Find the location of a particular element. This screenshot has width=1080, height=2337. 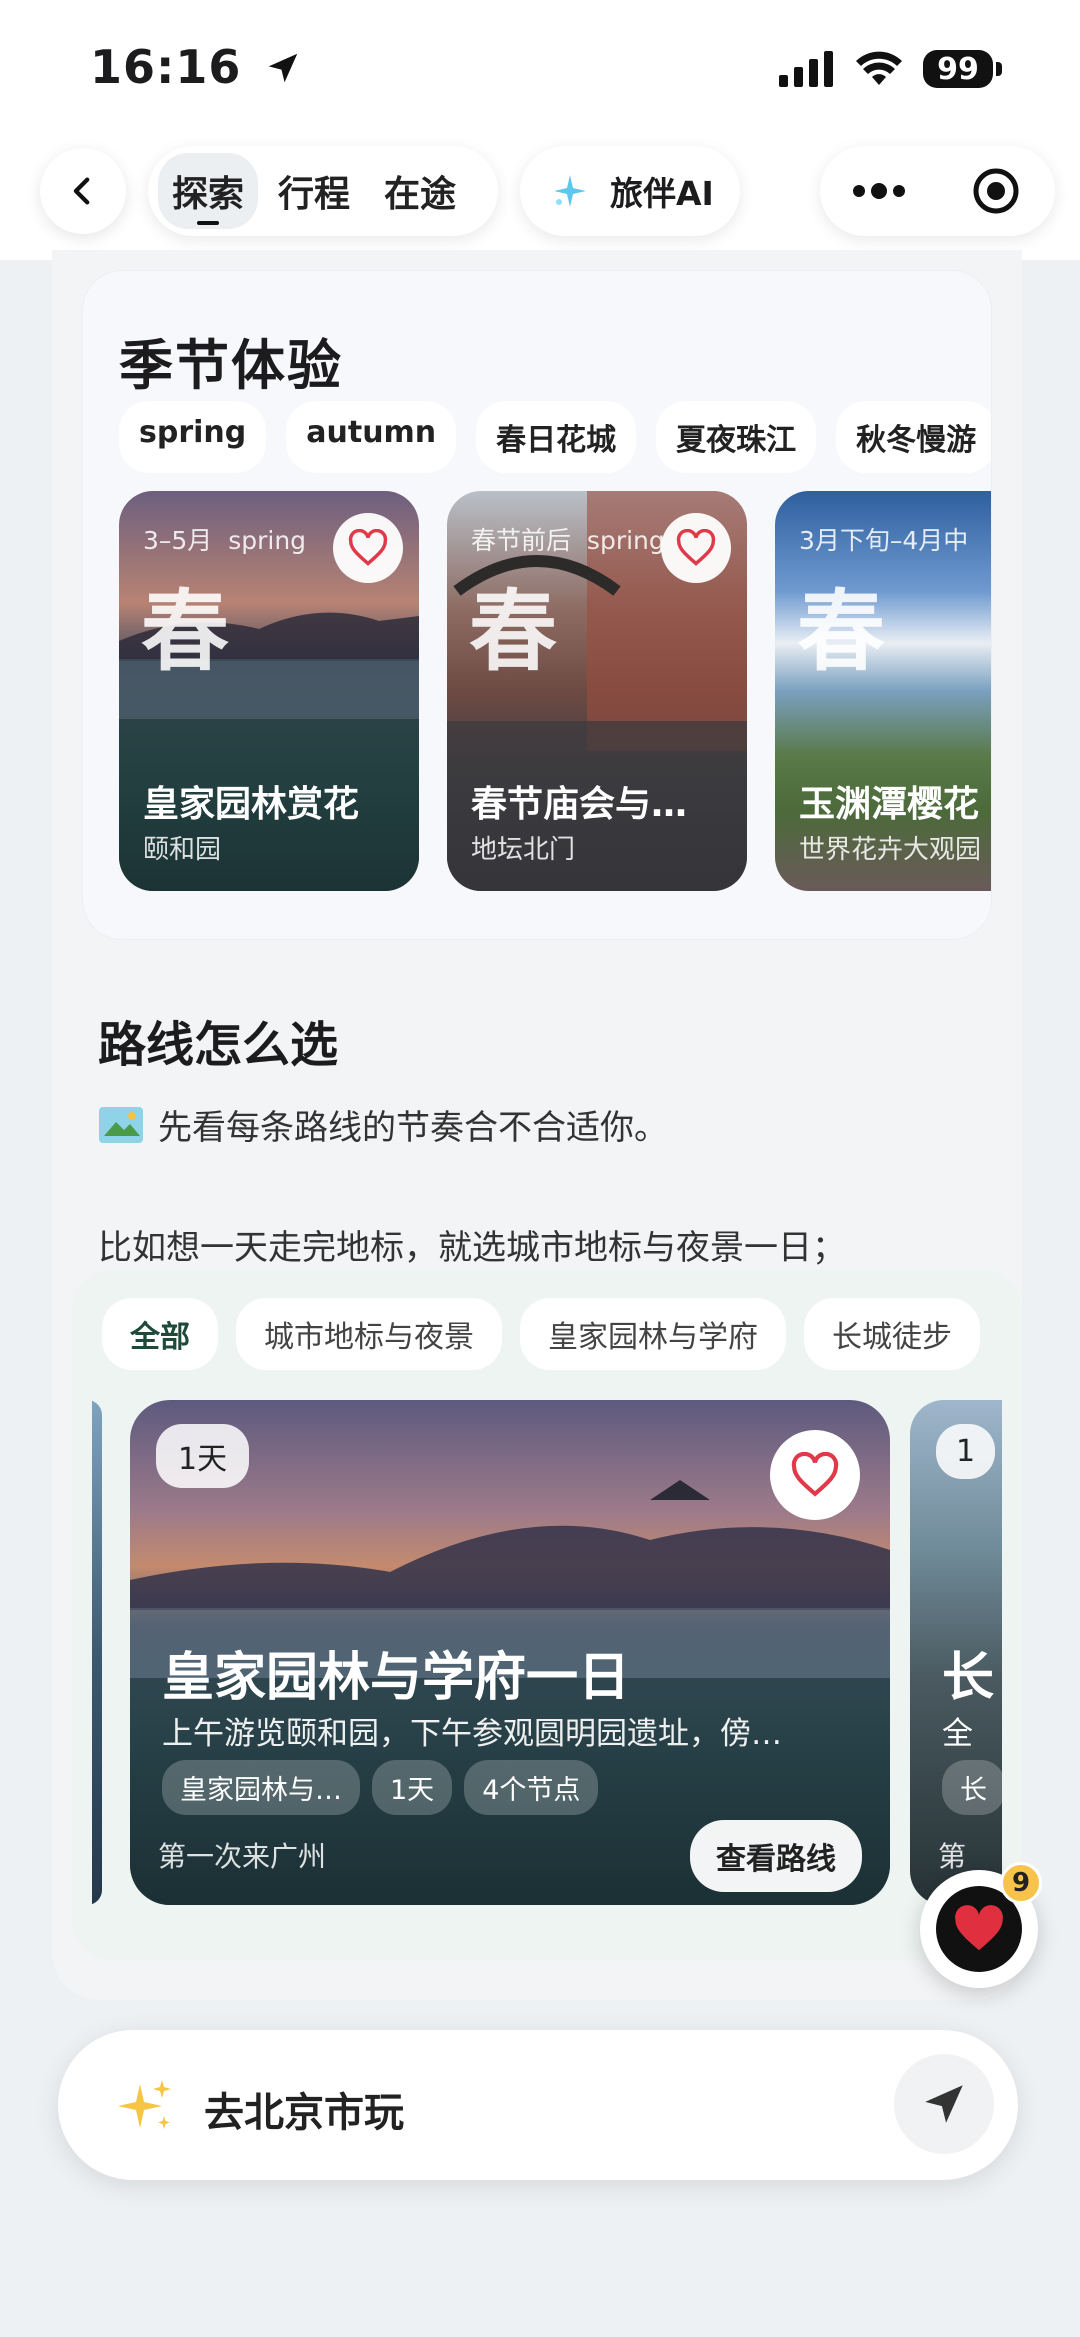

more-dots-icon is located at coordinates (878, 191).